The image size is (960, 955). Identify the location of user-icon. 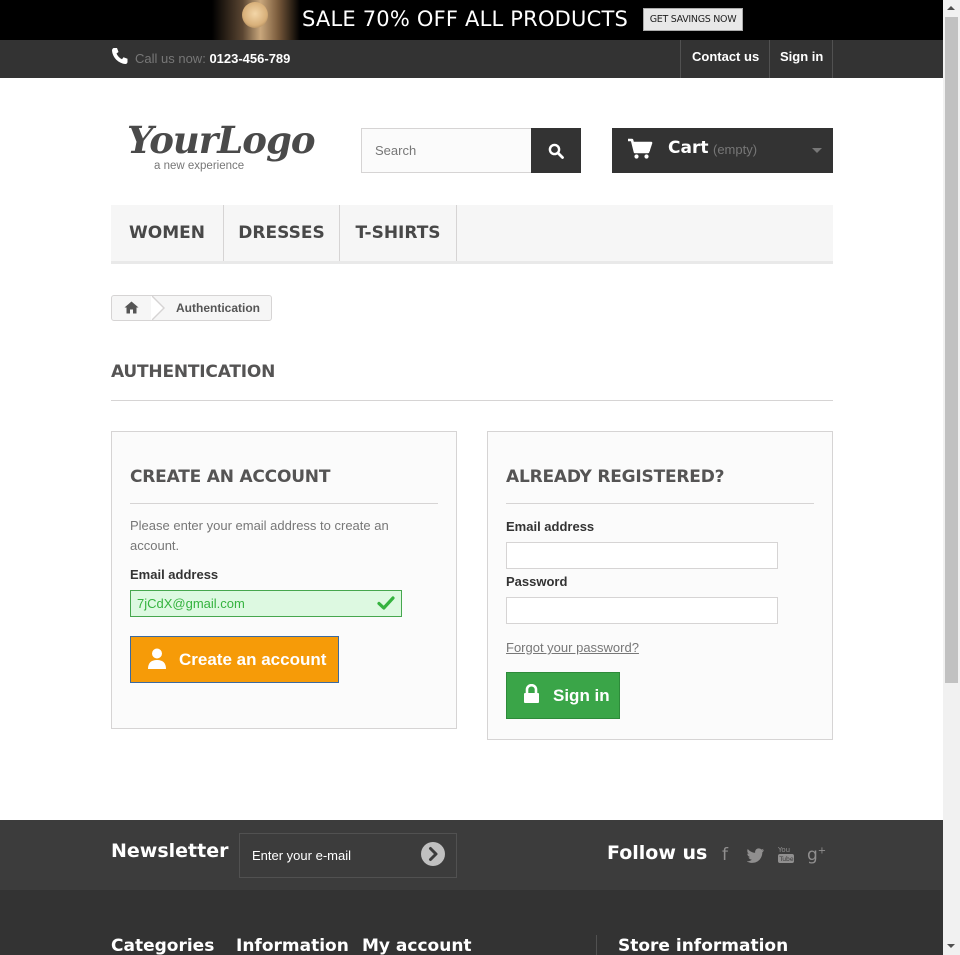
(157, 658).